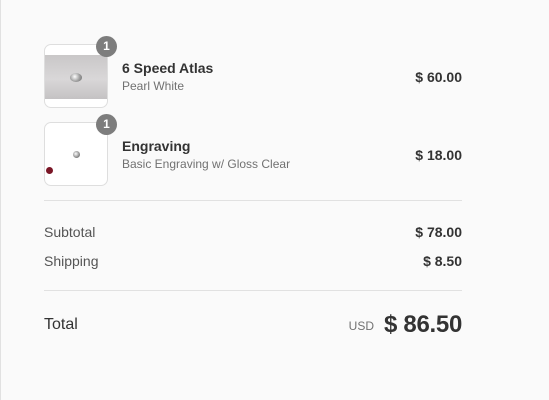 The height and width of the screenshot is (400, 549). Describe the element at coordinates (156, 146) in the screenshot. I see `product-name: Engraving` at that location.